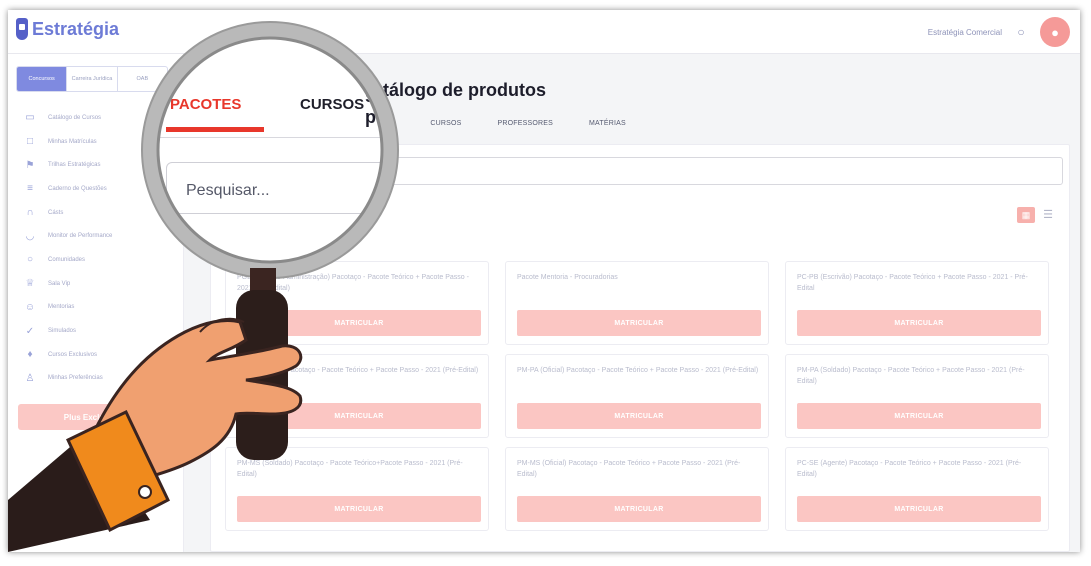 The width and height of the screenshot is (1091, 566). Describe the element at coordinates (567, 277) in the screenshot. I see `product-title: Pacote Mentoria - Procuradorias` at that location.